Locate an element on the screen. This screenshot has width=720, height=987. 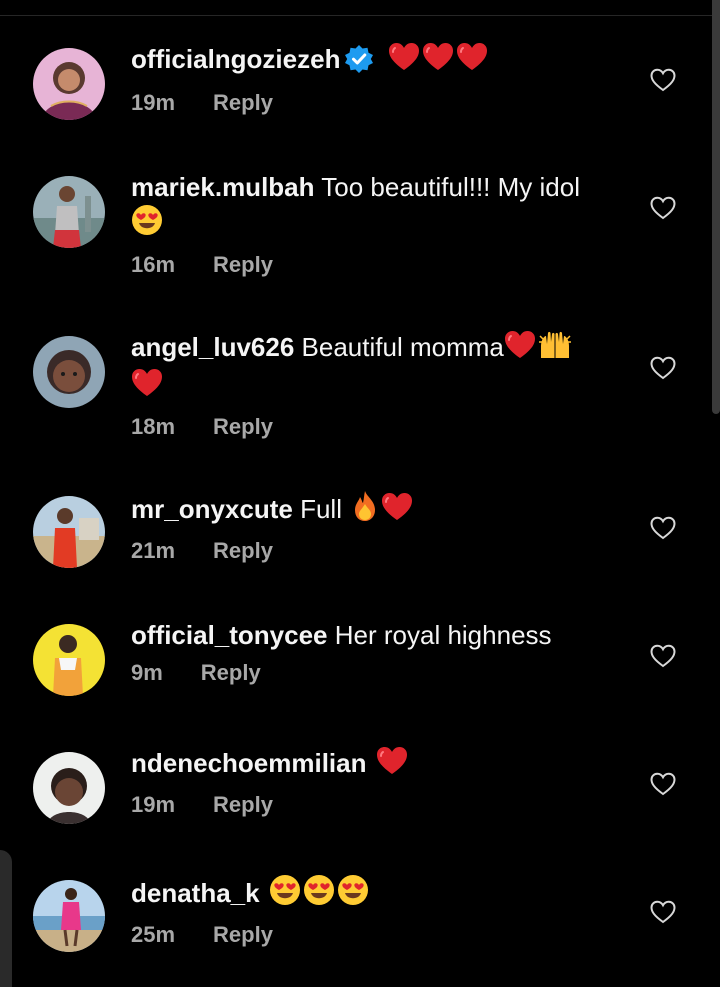
scrollbar is located at coordinates (716, 207).